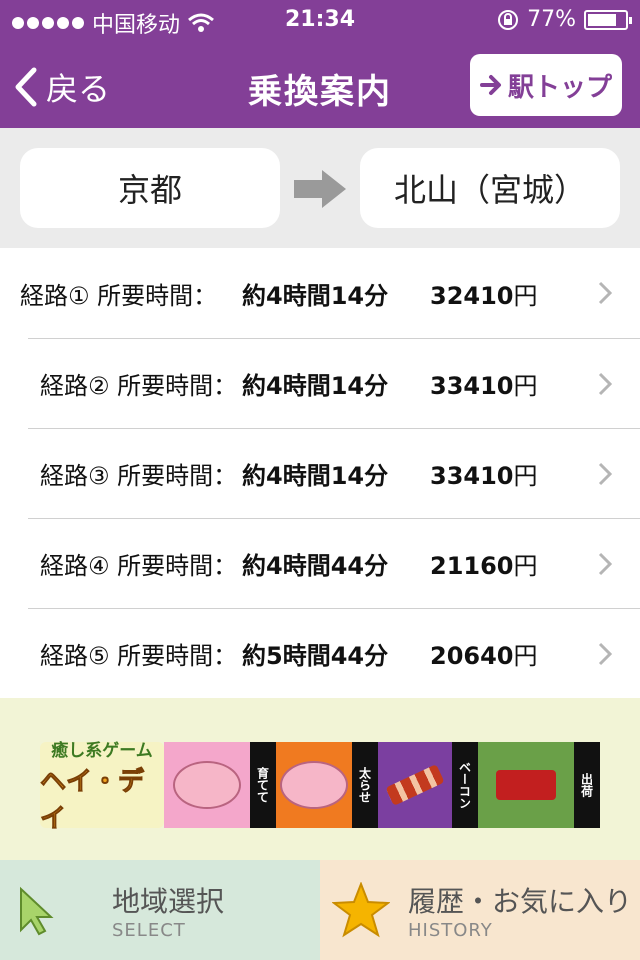 Image resolution: width=640 pixels, height=960 pixels. I want to click on ad-panel-pig, so click(314, 785).